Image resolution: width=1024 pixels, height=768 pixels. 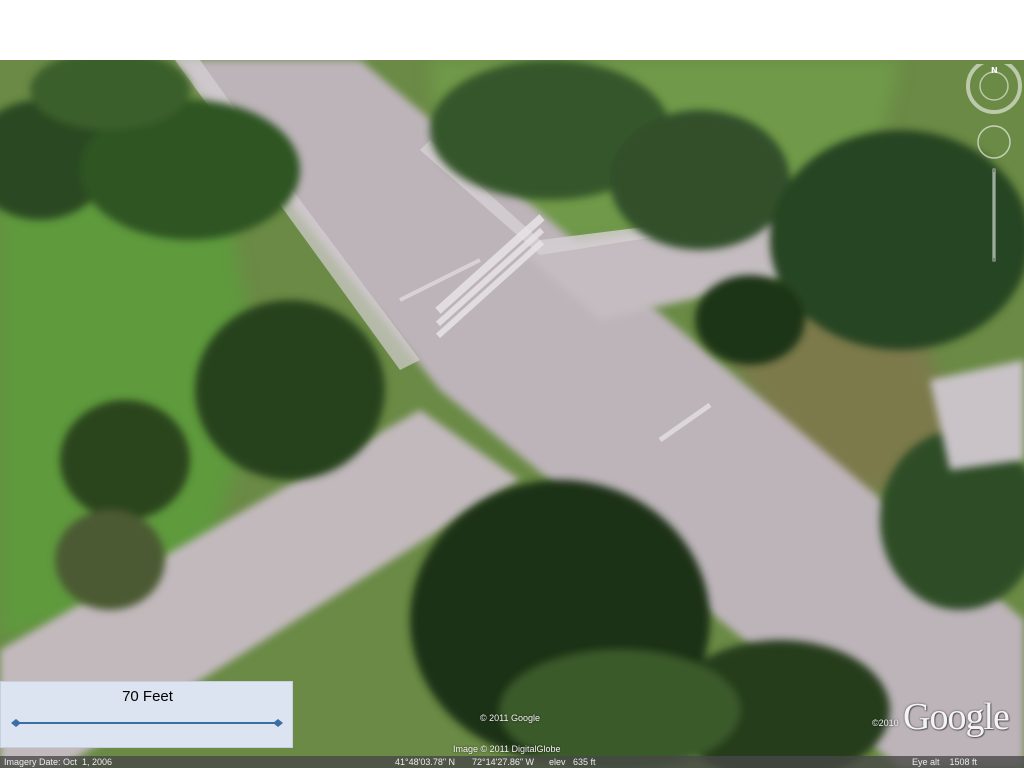 What do you see at coordinates (572, 762) in the screenshot?
I see `elevation-readout: elev 635 ft` at bounding box center [572, 762].